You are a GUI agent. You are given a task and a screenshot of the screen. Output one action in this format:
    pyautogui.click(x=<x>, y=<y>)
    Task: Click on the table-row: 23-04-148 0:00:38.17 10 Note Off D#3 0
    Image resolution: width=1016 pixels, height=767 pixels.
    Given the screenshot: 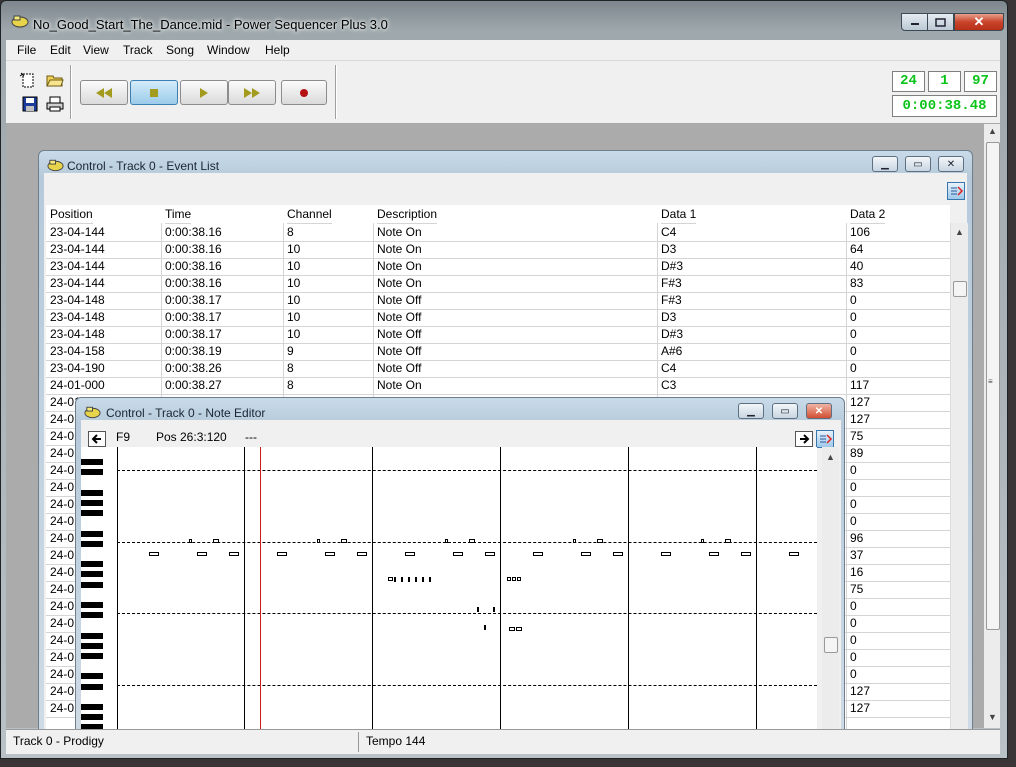 What is the action you would take?
    pyautogui.click(x=498, y=335)
    